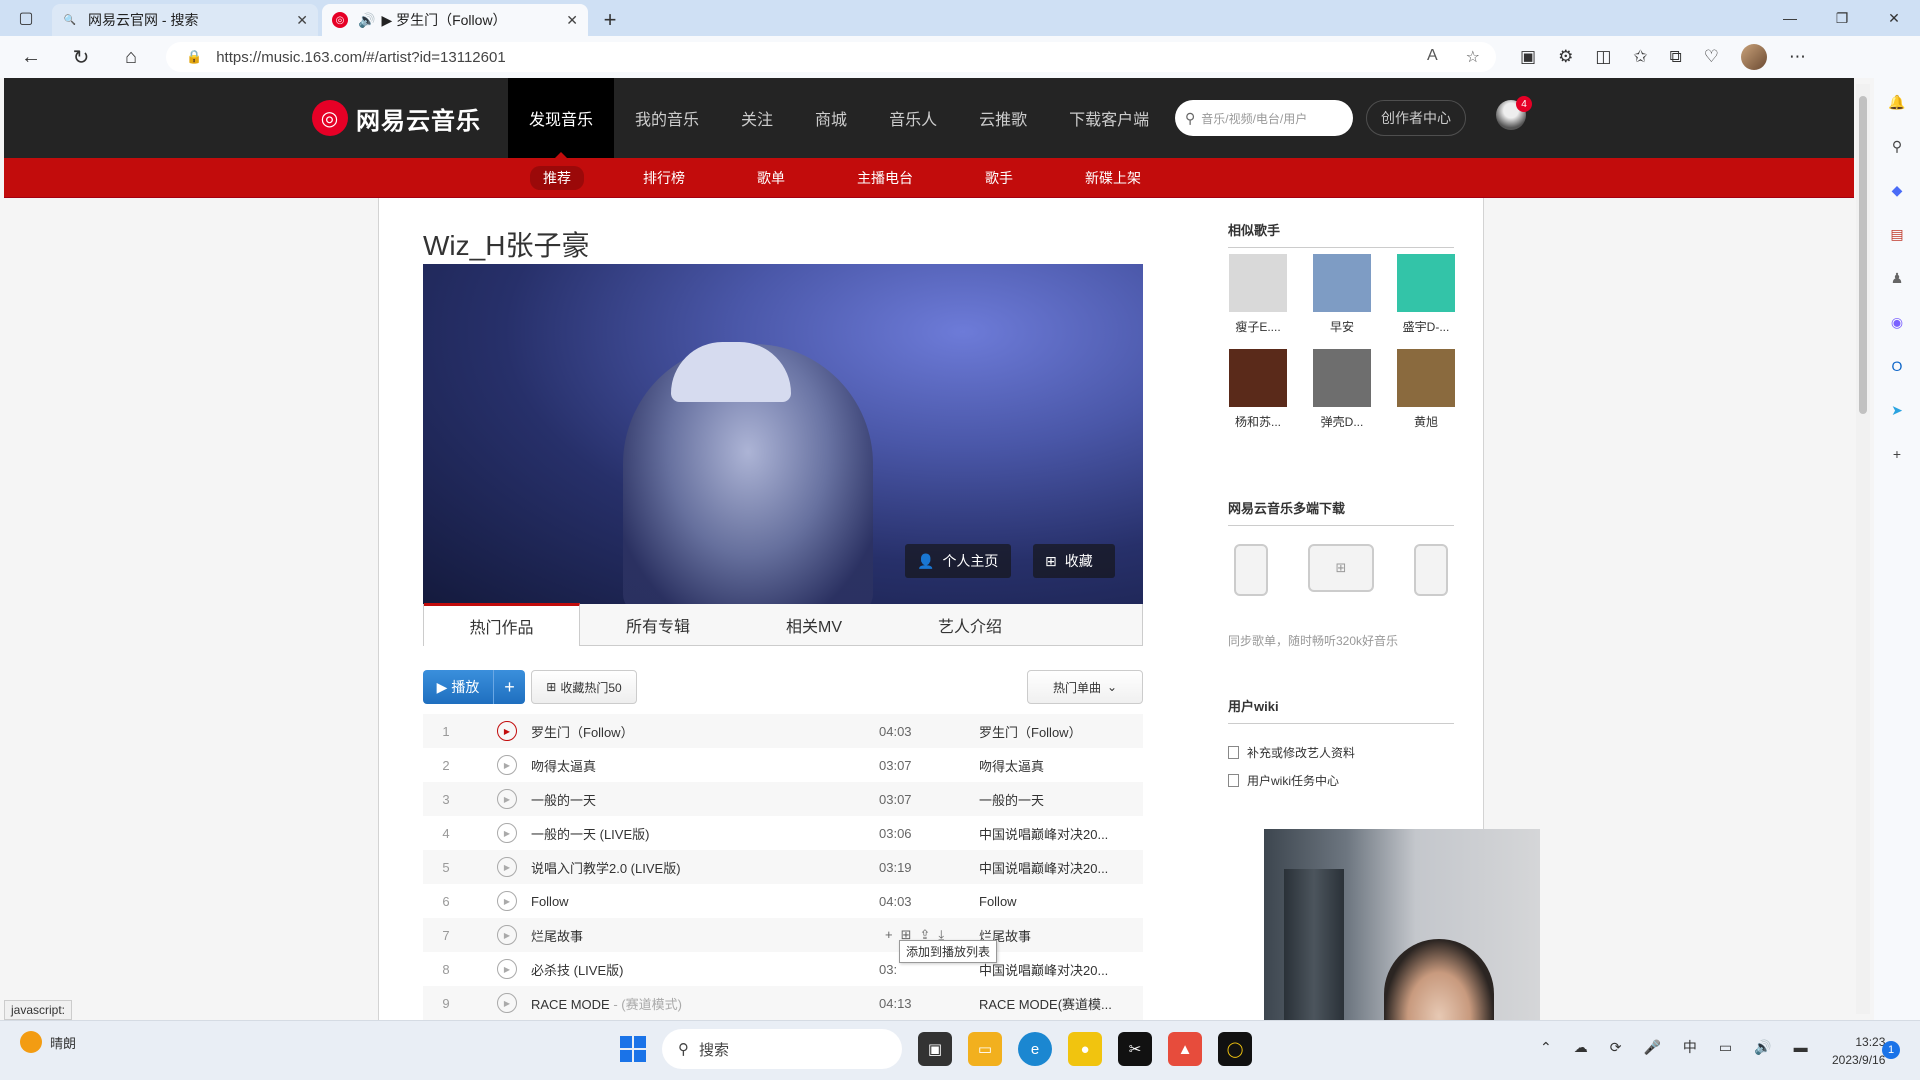 This screenshot has width=1920, height=1080. I want to click on app-icon: ▣, so click(1528, 57).